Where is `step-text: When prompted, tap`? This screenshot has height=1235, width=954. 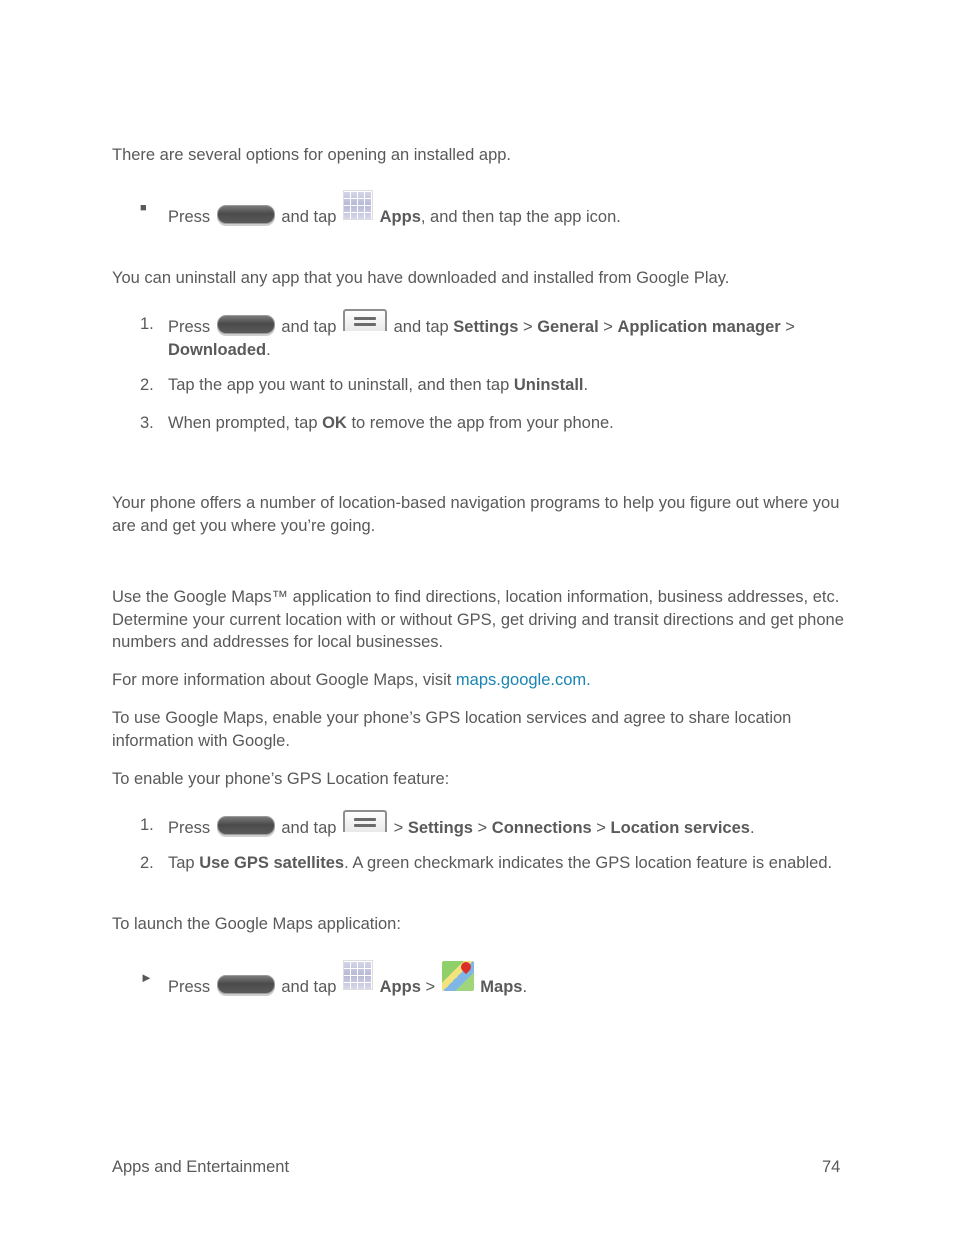
step-text: When prompted, tap is located at coordinates (243, 423).